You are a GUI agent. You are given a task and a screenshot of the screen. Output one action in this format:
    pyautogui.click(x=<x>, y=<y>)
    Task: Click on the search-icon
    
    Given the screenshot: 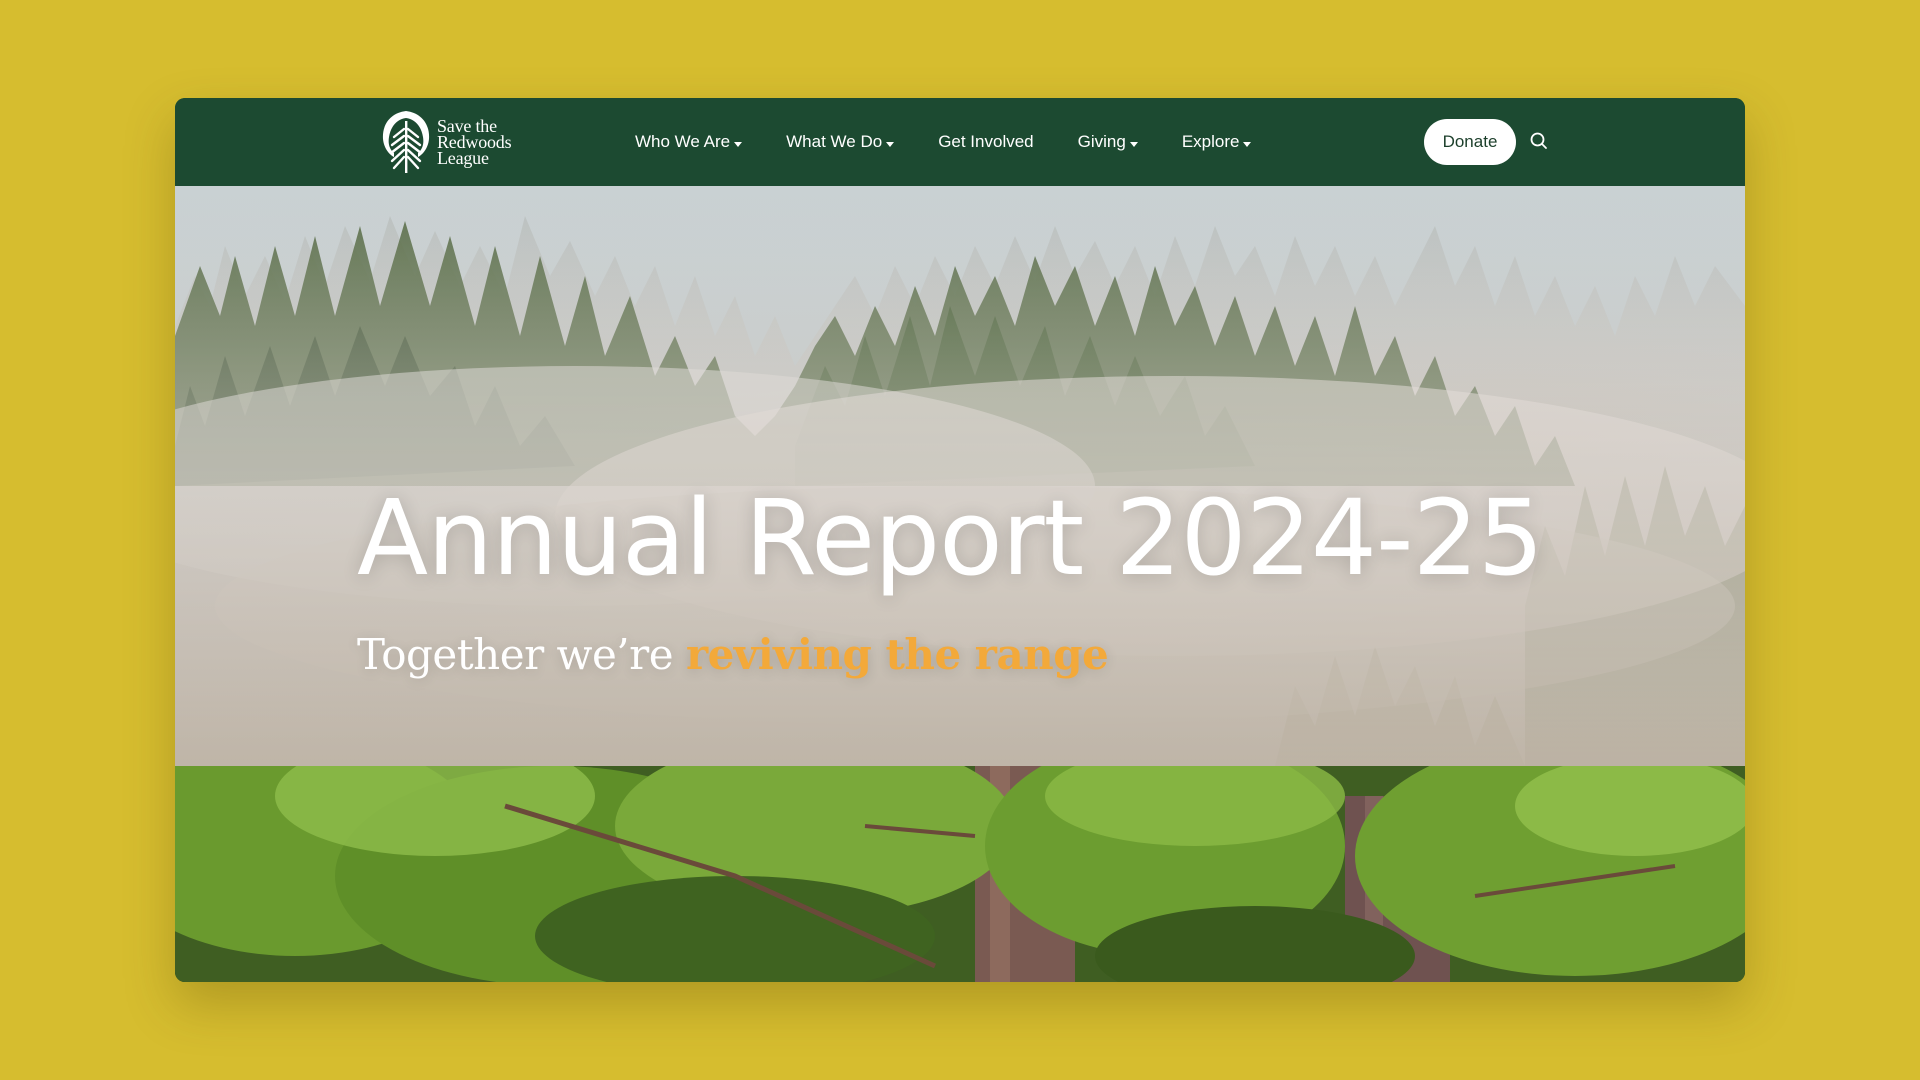 What is the action you would take?
    pyautogui.click(x=1539, y=141)
    